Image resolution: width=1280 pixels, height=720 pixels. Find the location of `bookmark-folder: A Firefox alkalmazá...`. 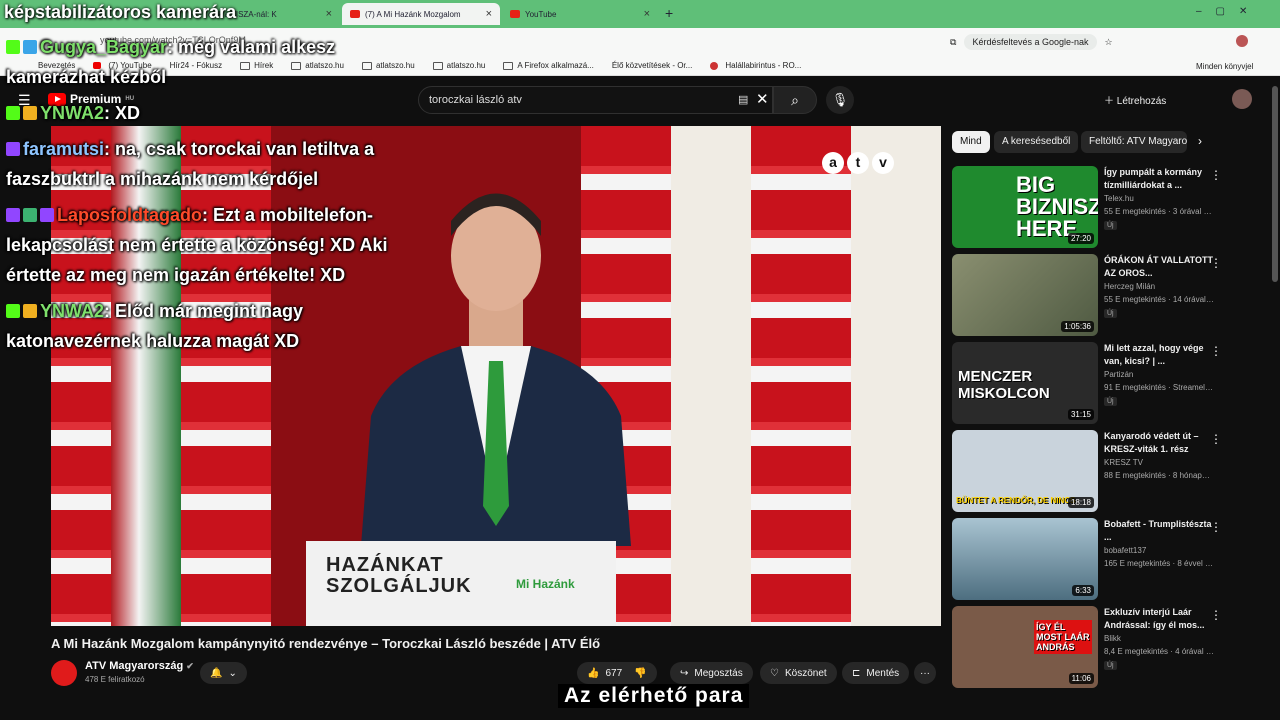

bookmark-folder: A Firefox alkalmazá... is located at coordinates (548, 65).